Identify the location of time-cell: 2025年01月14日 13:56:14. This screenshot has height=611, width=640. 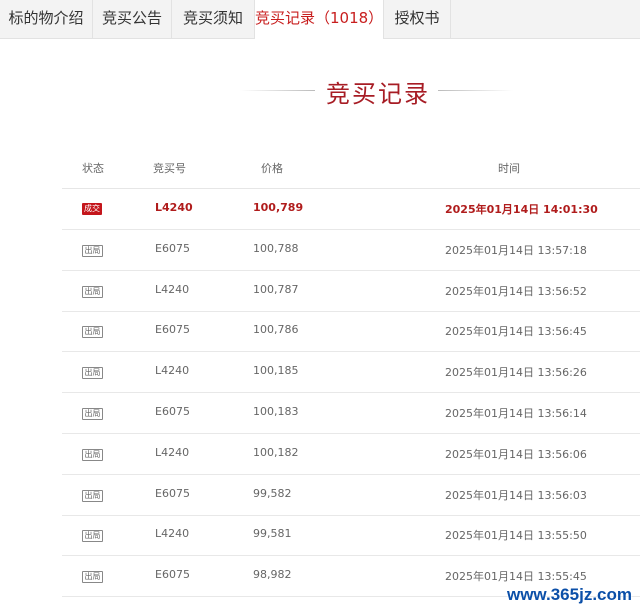
(516, 413).